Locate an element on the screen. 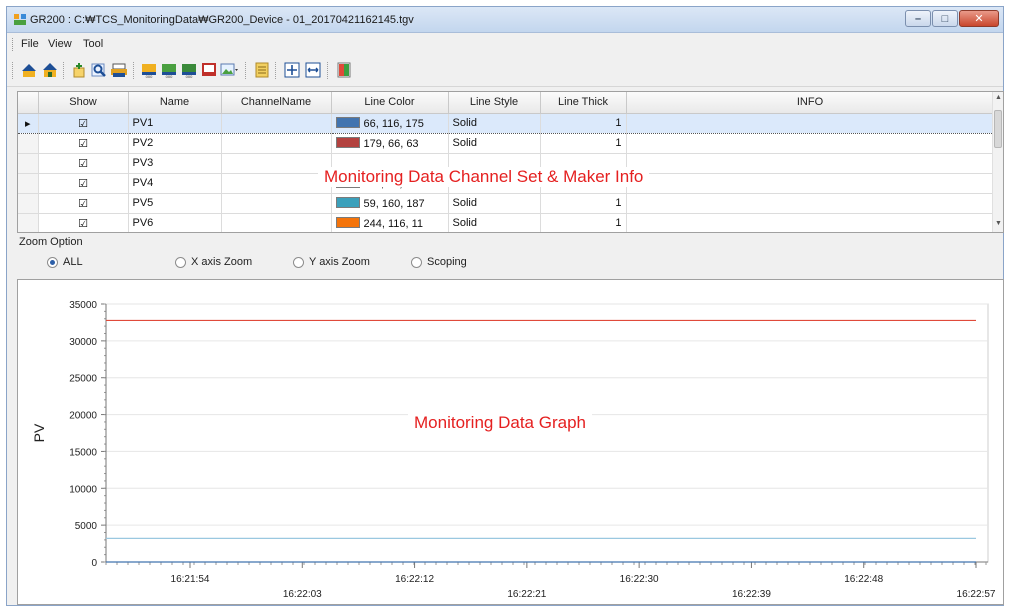 The height and width of the screenshot is (608, 1009). channel-icon-2: 000 is located at coordinates (169, 70).